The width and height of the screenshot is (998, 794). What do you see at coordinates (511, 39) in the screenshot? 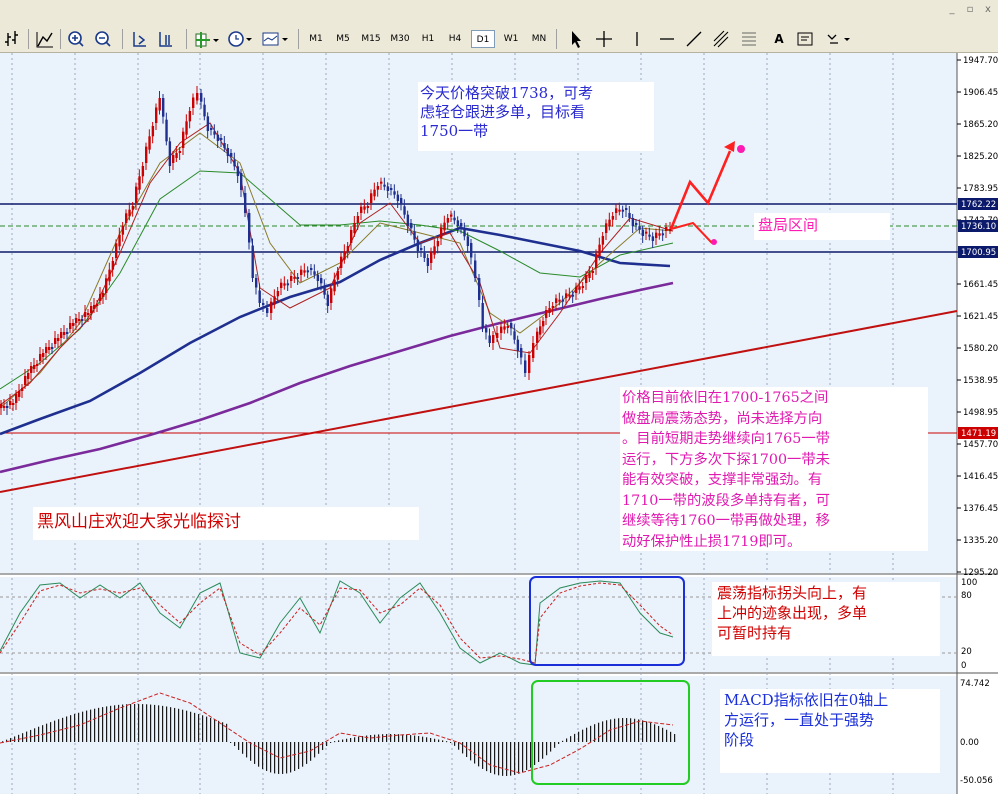
I see `timeframe-w1: W1` at bounding box center [511, 39].